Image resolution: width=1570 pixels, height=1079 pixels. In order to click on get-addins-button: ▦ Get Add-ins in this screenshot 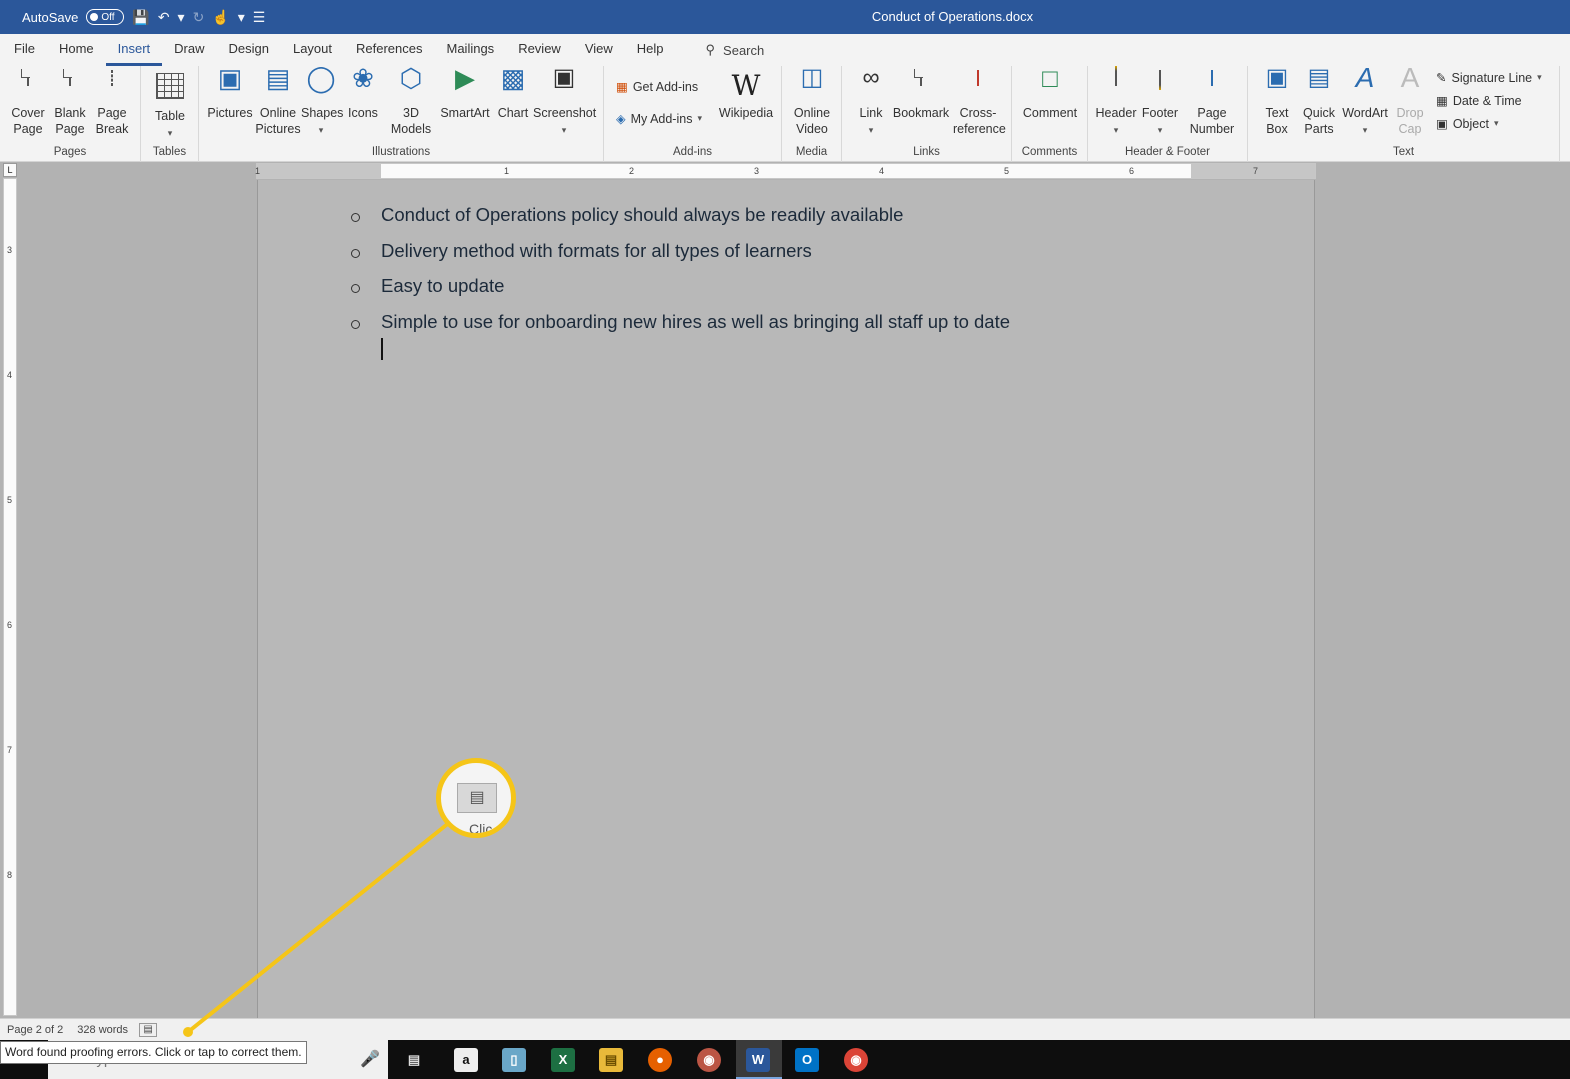, I will do `click(657, 87)`.